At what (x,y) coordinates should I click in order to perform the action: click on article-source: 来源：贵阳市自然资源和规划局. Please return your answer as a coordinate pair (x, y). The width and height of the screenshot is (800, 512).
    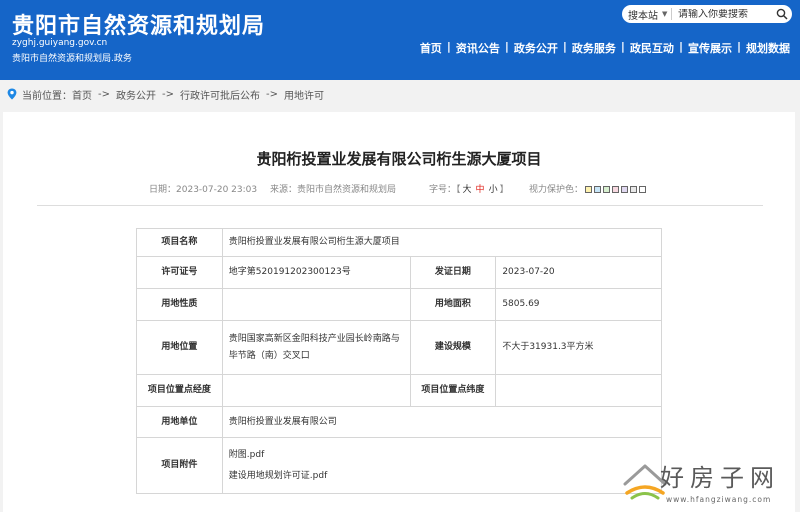
    Looking at the image, I should click on (333, 188).